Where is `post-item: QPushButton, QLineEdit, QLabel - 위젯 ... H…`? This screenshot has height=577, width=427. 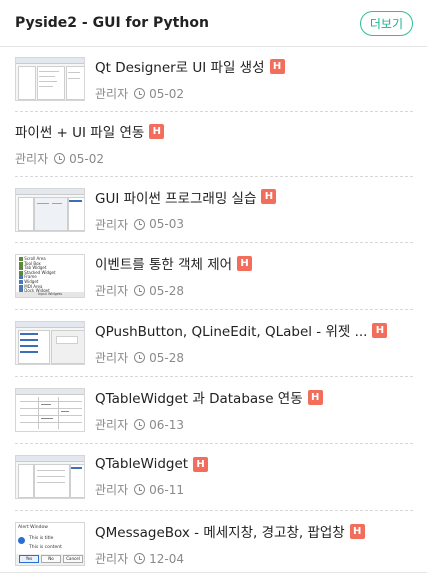
post-item: QPushButton, QLineEdit, QLabel - 위젯 ... H… is located at coordinates (214, 343).